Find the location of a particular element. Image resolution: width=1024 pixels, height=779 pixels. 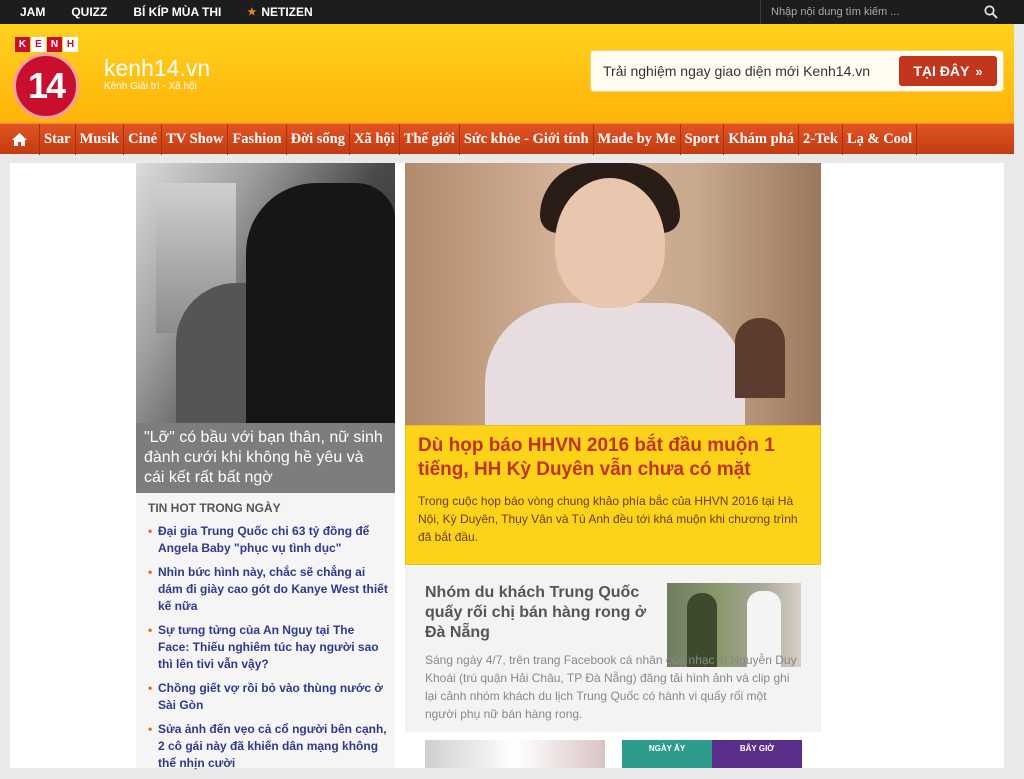

nav-item-sport: Sport is located at coordinates (703, 139).